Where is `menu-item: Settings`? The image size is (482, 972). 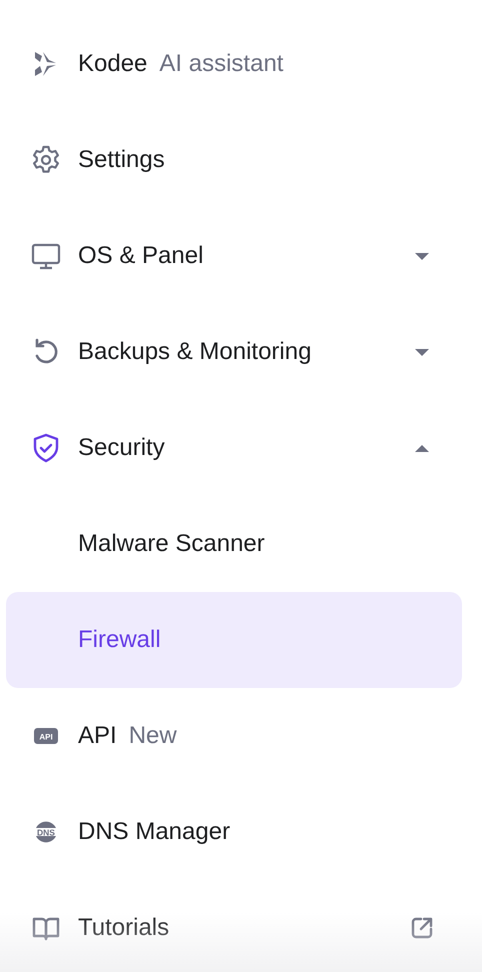
menu-item: Settings is located at coordinates (234, 160).